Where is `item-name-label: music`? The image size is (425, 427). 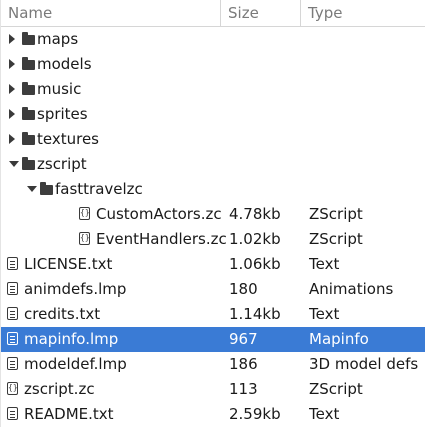 item-name-label: music is located at coordinates (59, 89).